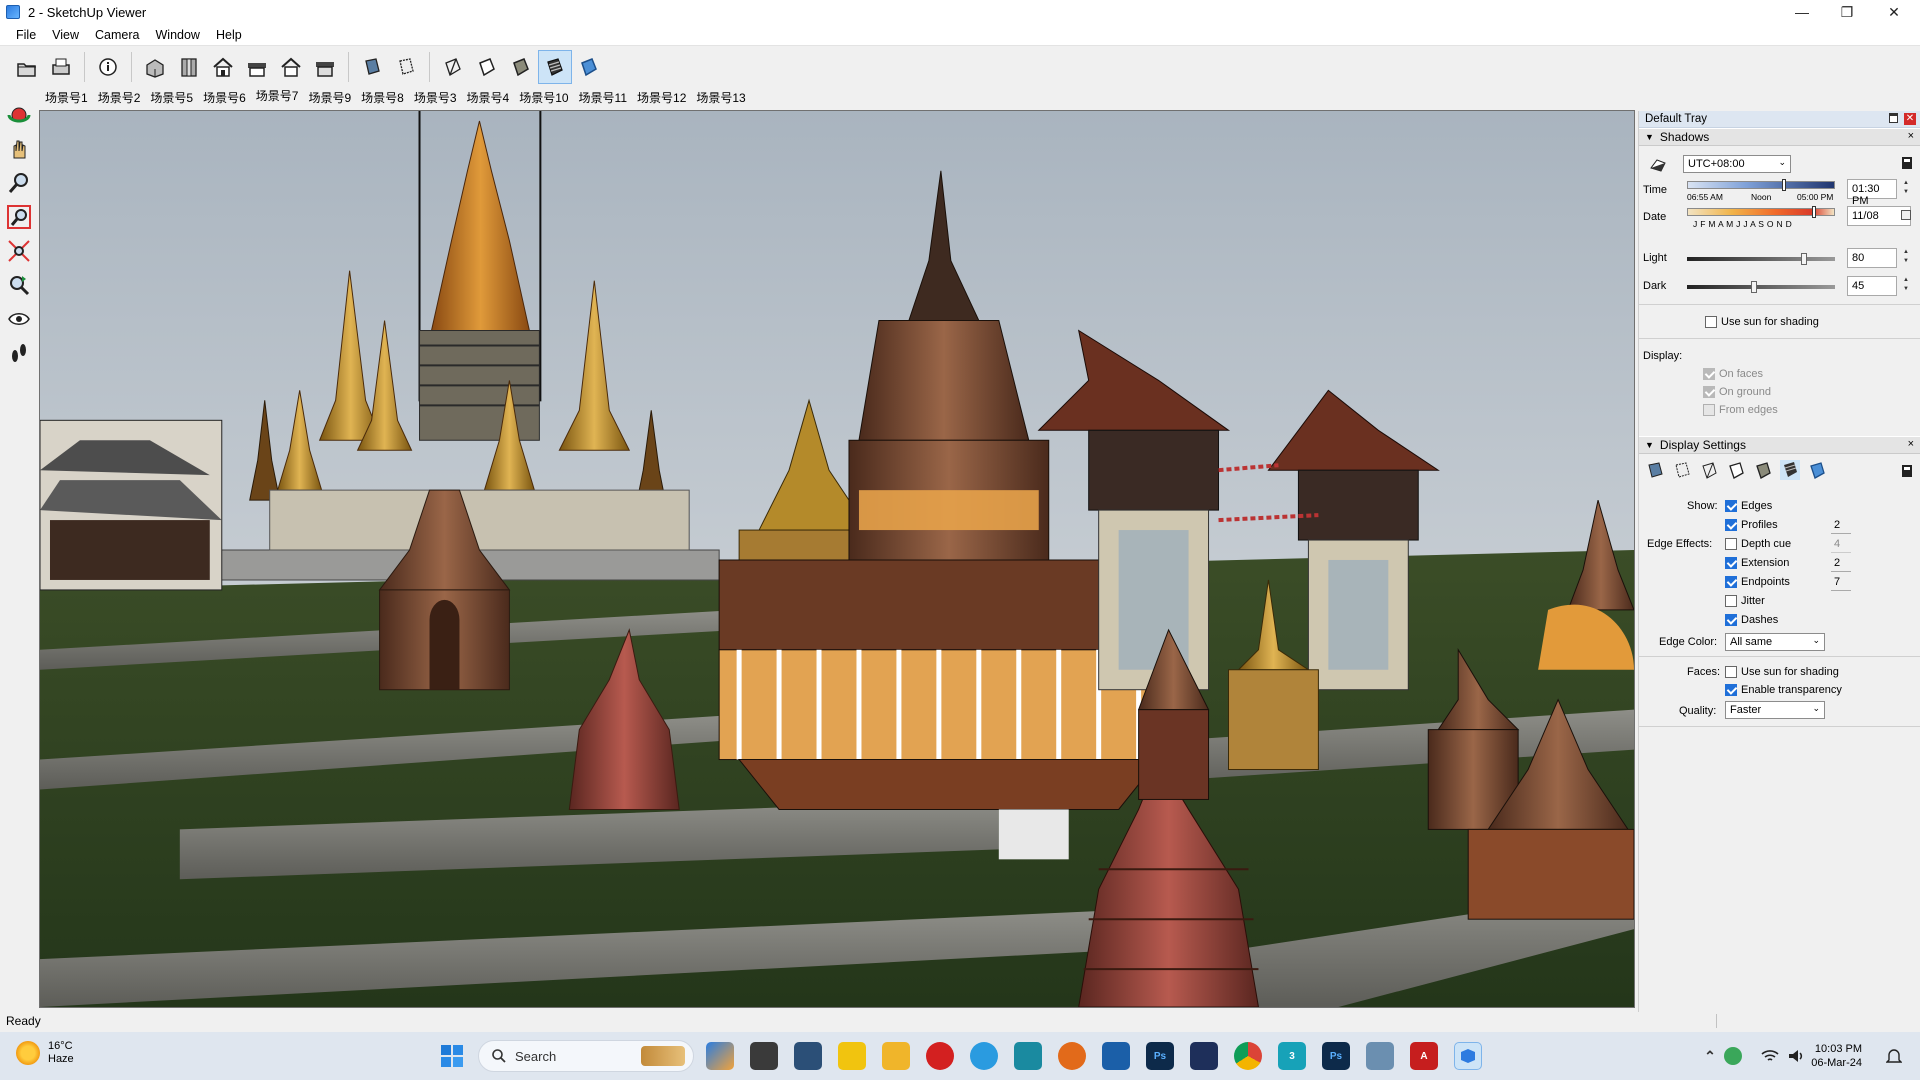 This screenshot has height=1080, width=1920. I want to click on opera-icon, so click(940, 1056).